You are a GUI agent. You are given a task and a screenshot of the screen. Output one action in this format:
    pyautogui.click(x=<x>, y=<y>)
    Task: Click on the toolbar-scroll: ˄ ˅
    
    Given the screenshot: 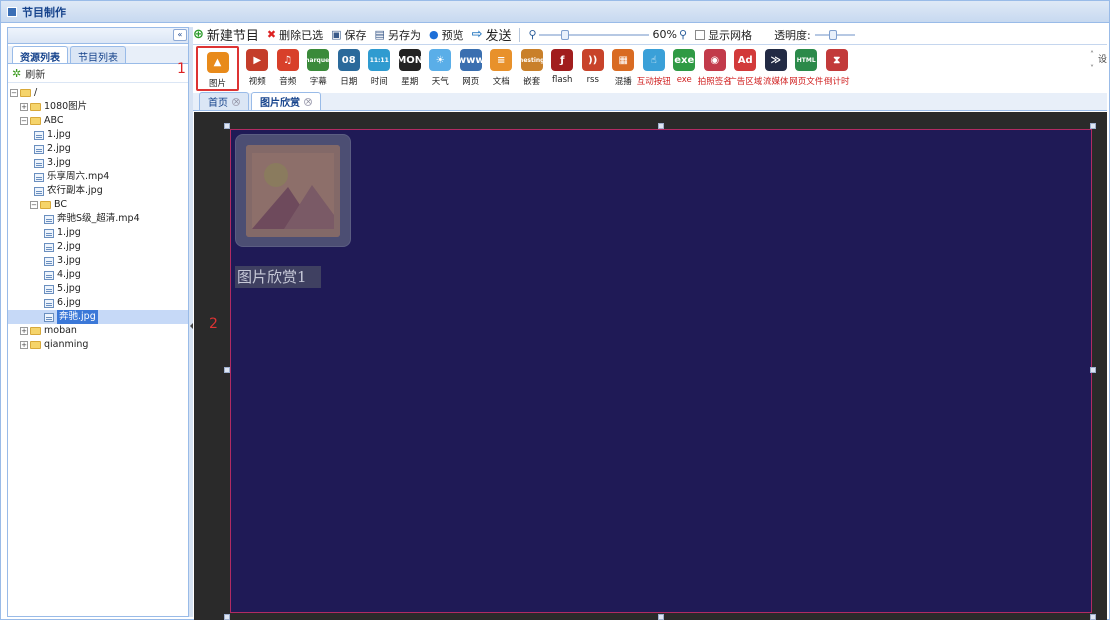 What is the action you would take?
    pyautogui.click(x=1092, y=62)
    